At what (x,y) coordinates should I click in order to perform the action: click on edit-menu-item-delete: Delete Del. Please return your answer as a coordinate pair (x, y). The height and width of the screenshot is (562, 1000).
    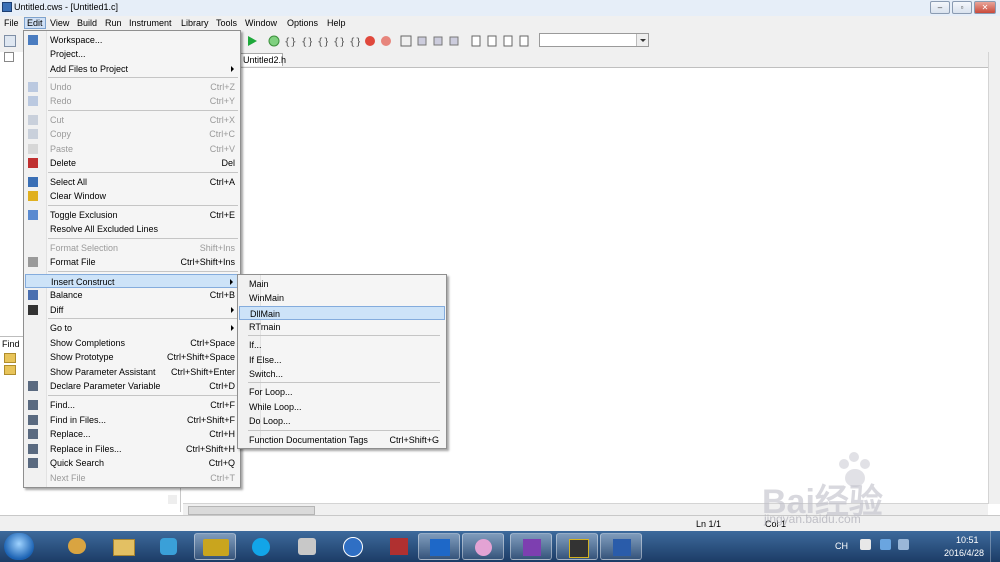
    Looking at the image, I should click on (132, 163).